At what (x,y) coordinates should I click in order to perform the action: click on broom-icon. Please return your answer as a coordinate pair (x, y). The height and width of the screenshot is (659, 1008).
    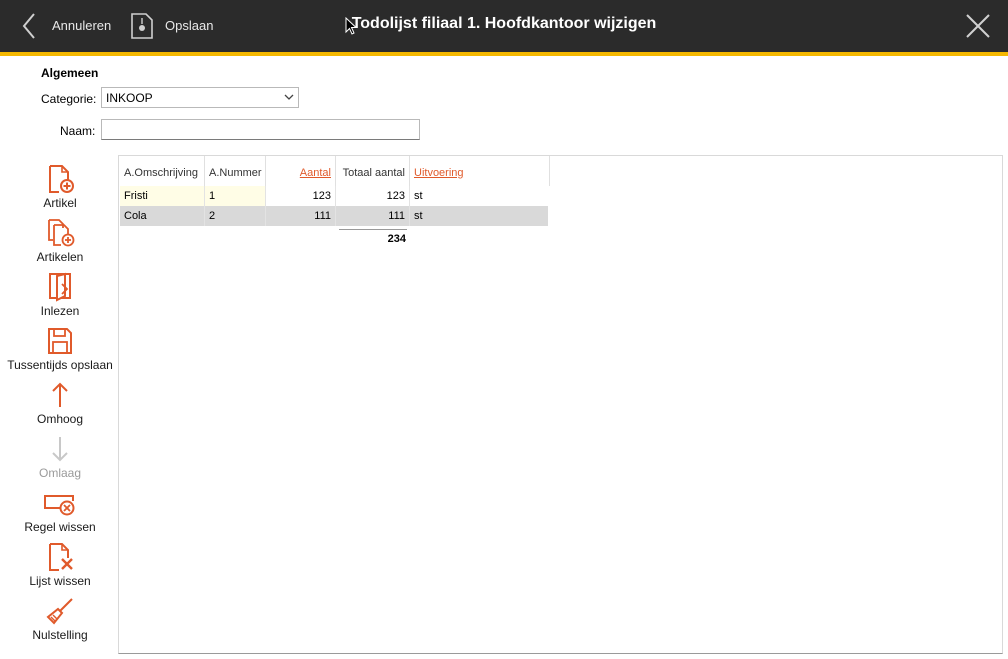
    Looking at the image, I should click on (59, 611).